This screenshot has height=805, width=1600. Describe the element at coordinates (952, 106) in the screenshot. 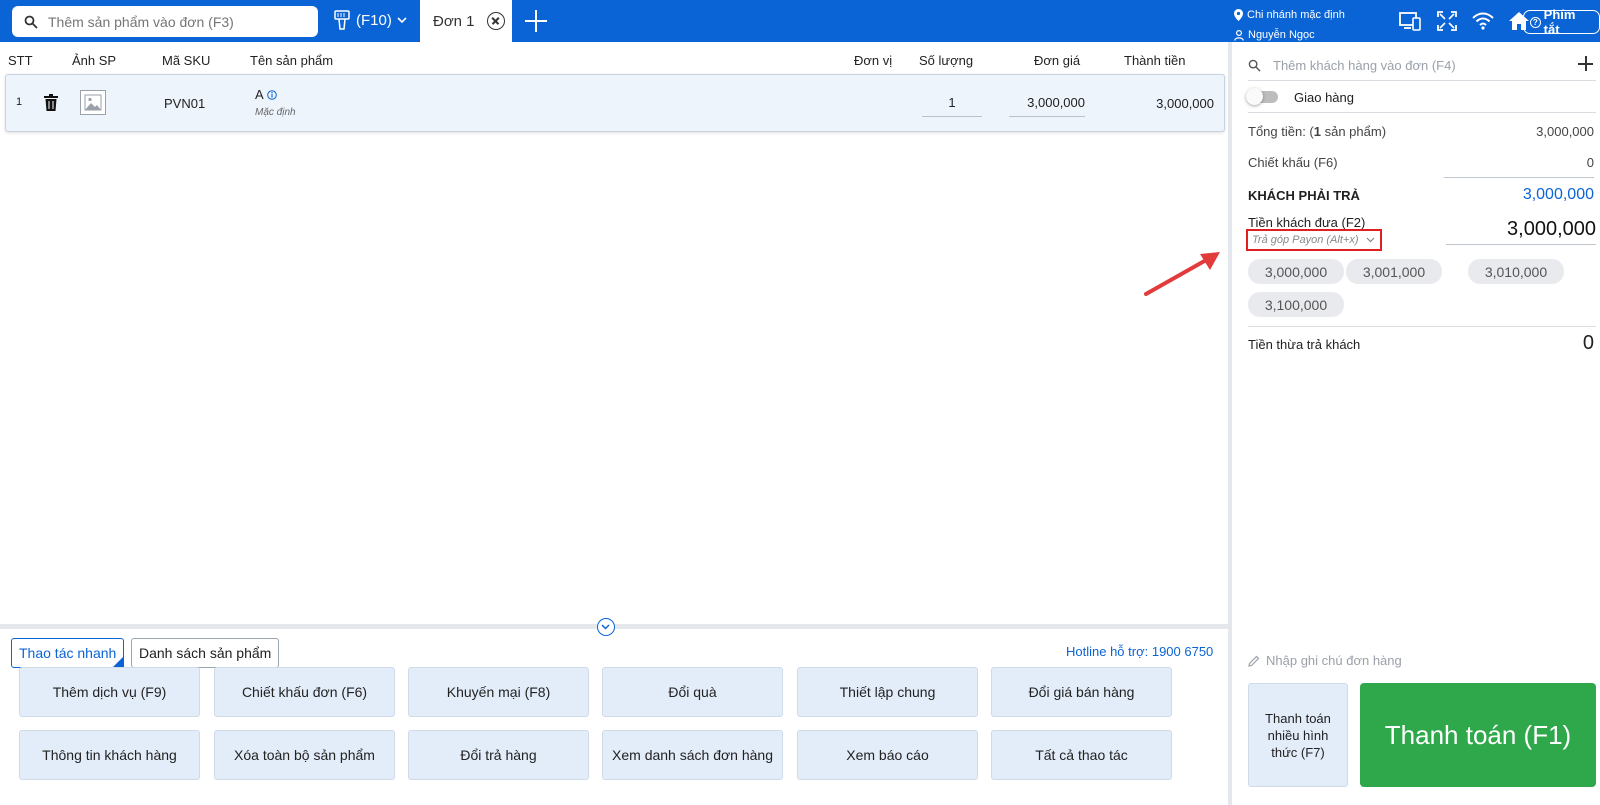

I see `quantity-input: 1` at that location.